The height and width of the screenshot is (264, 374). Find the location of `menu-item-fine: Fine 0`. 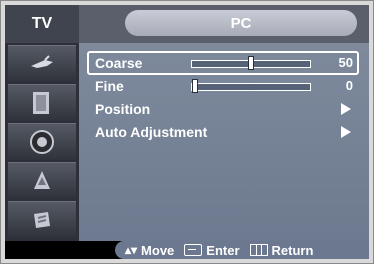

menu-item-fine: Fine 0 is located at coordinates (228, 86).